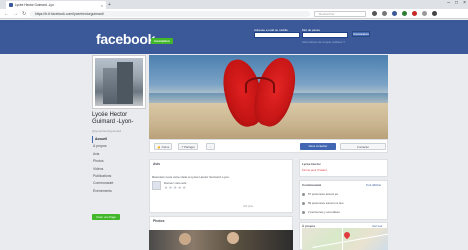 This screenshot has width=468, height=250. What do you see at coordinates (119, 183) in the screenshot?
I see `nav-item-community: Communauté` at bounding box center [119, 183].